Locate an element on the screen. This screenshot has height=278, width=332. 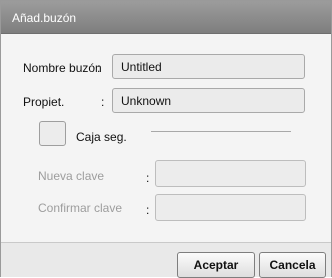
mailbox-name-field: Untitled is located at coordinates (208, 66).